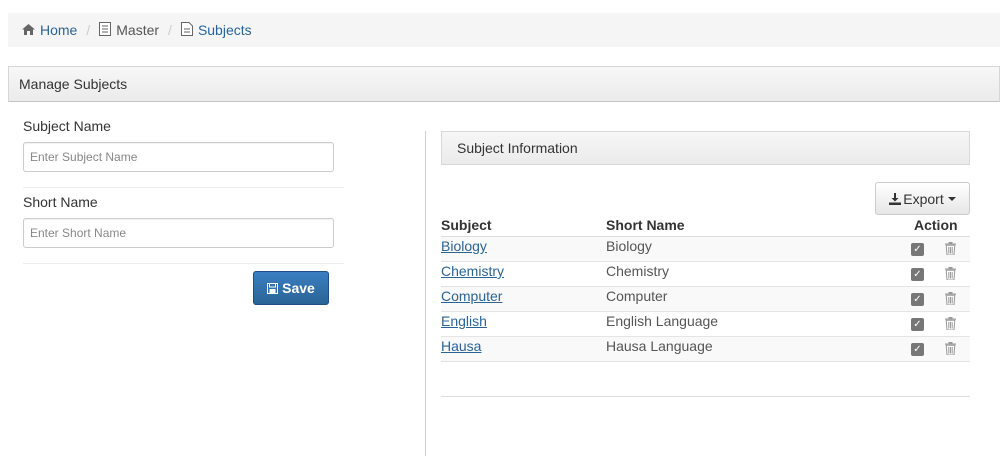  I want to click on chevron-down-icon, so click(951, 198).